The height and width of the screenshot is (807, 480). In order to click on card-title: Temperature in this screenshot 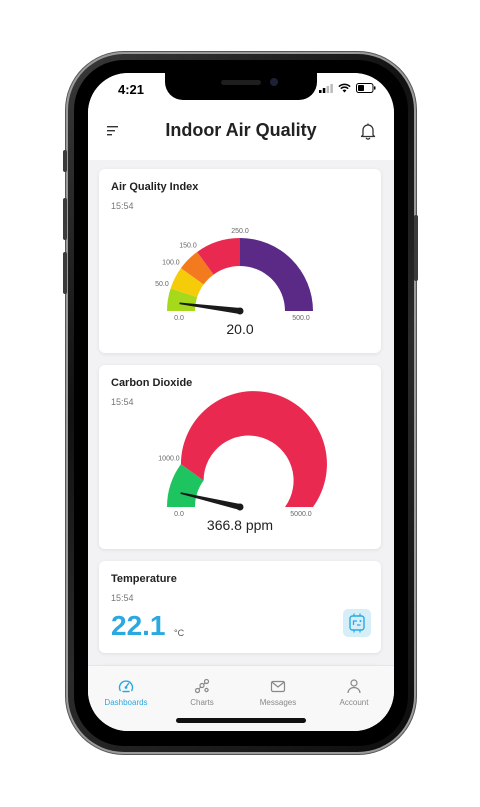, I will do `click(144, 579)`.